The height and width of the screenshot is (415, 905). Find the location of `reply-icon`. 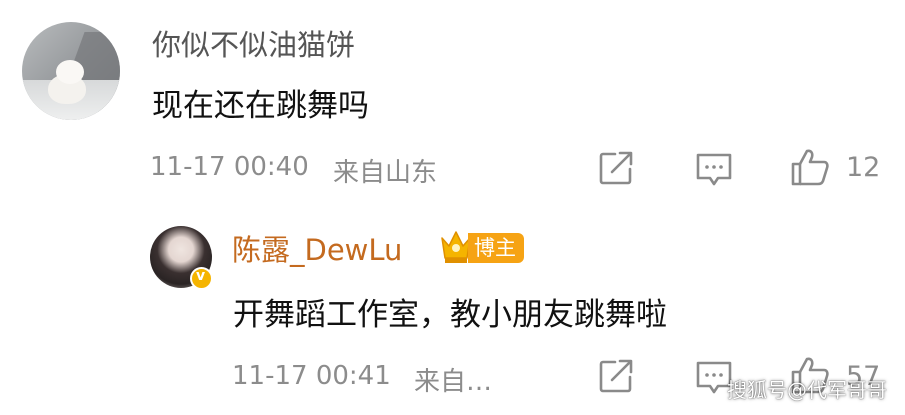

reply-icon is located at coordinates (714, 170).